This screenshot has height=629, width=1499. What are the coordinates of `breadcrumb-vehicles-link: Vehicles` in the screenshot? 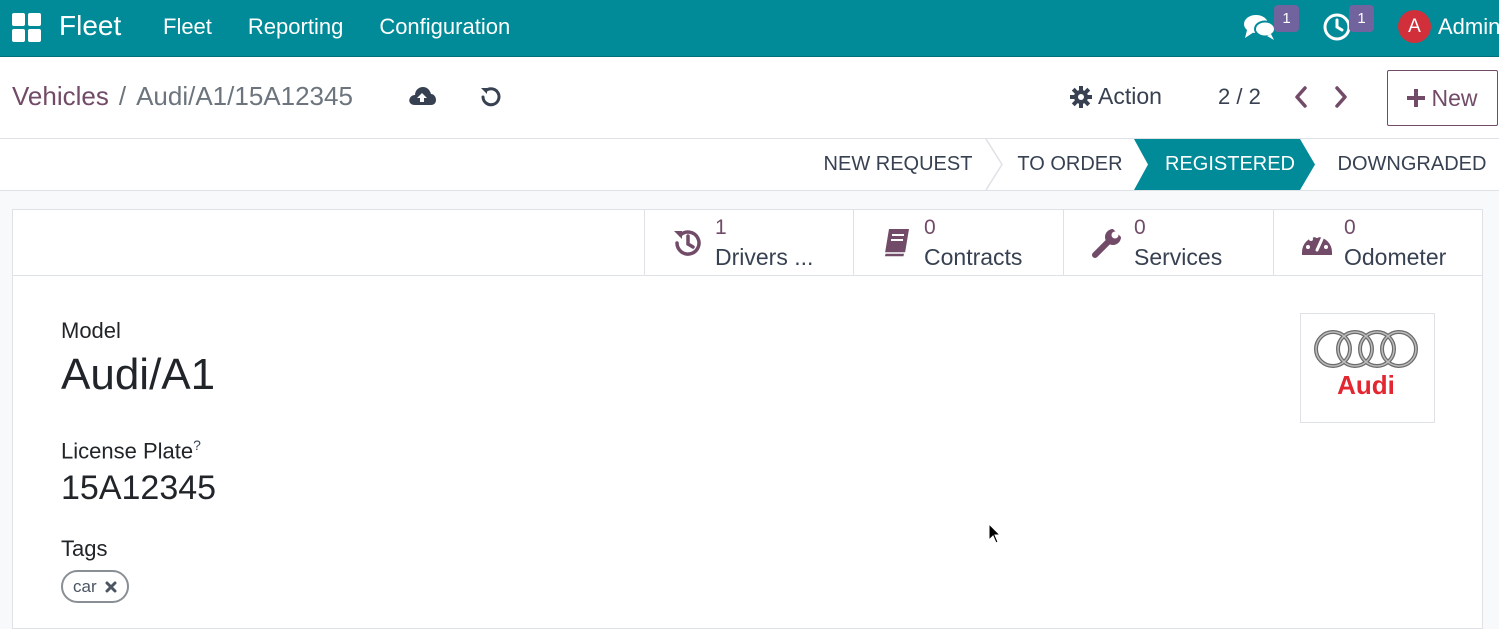 It's located at (60, 96).